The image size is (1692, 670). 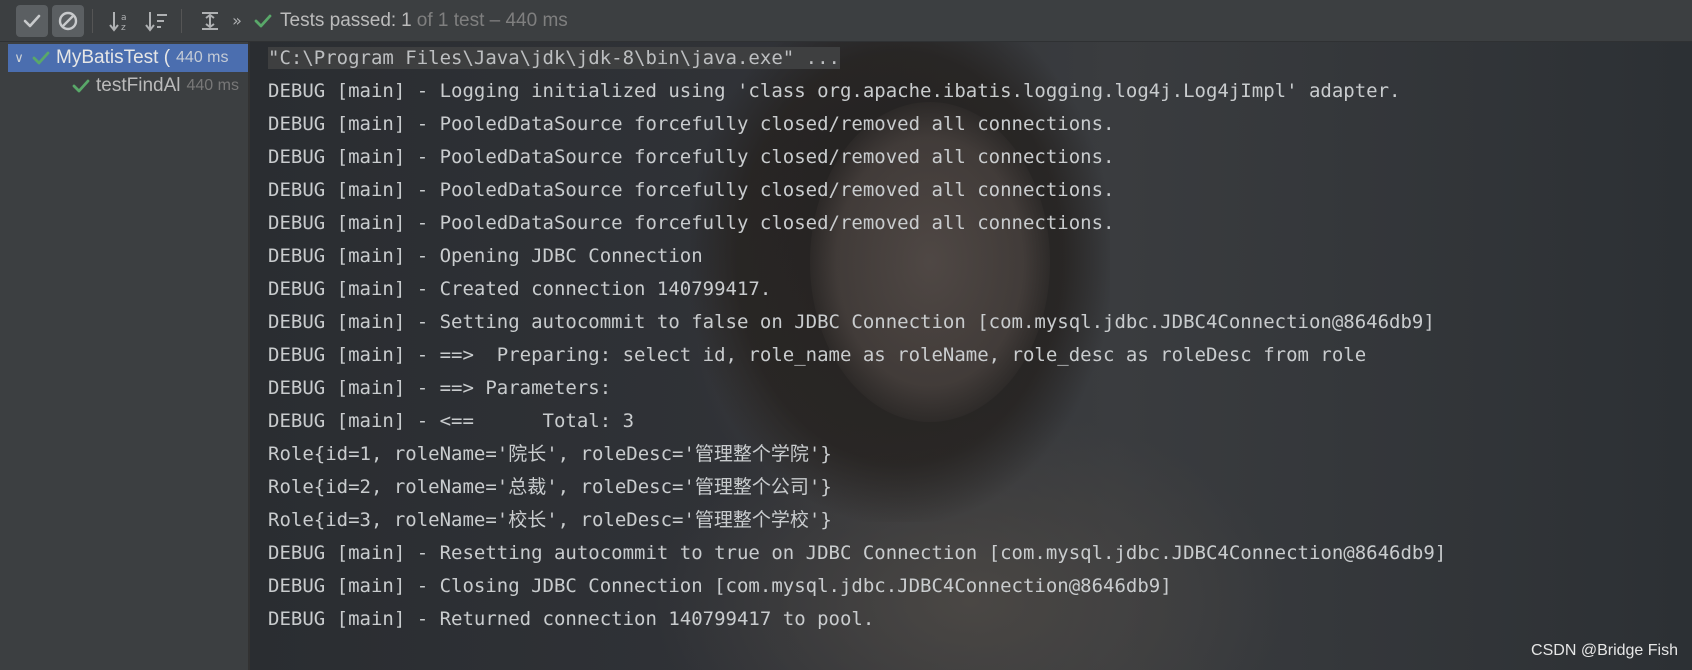 I want to click on sort-by-duration-button, so click(x=157, y=21).